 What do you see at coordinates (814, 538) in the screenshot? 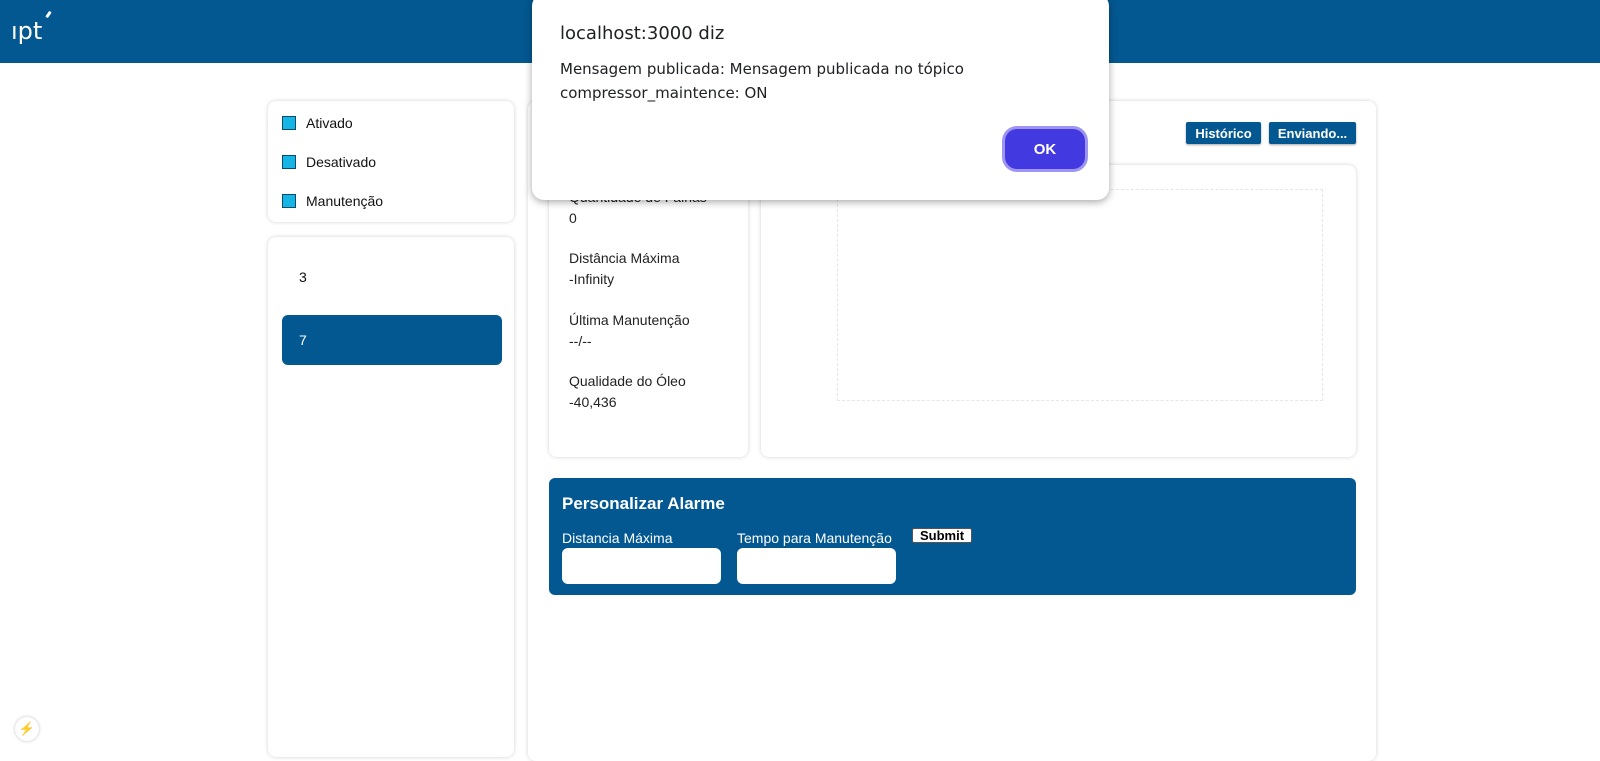
I see `maintenance-time-label: Tempo para Manutenção` at bounding box center [814, 538].